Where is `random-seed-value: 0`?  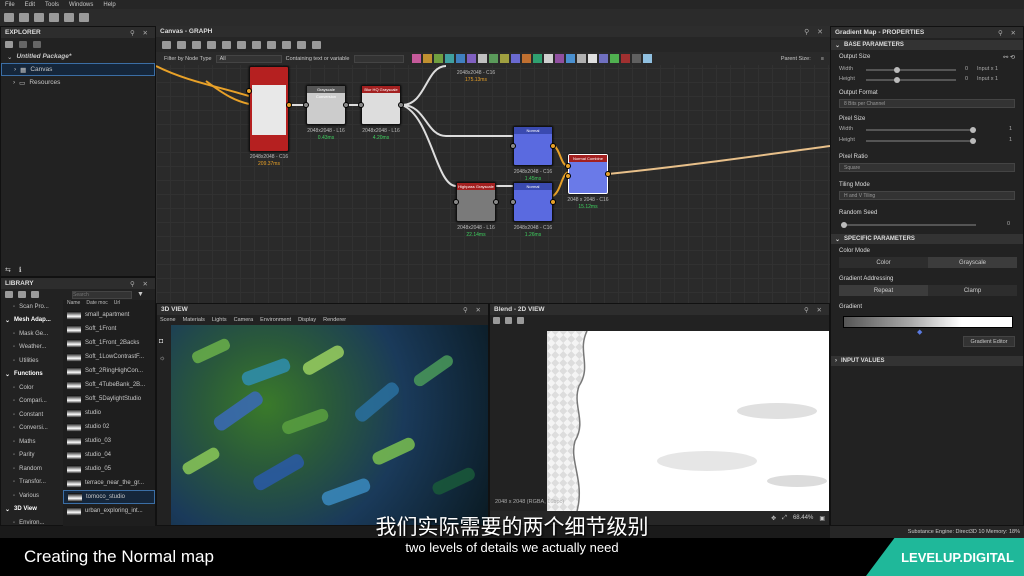
random-seed-value: 0 is located at coordinates (1004, 224).